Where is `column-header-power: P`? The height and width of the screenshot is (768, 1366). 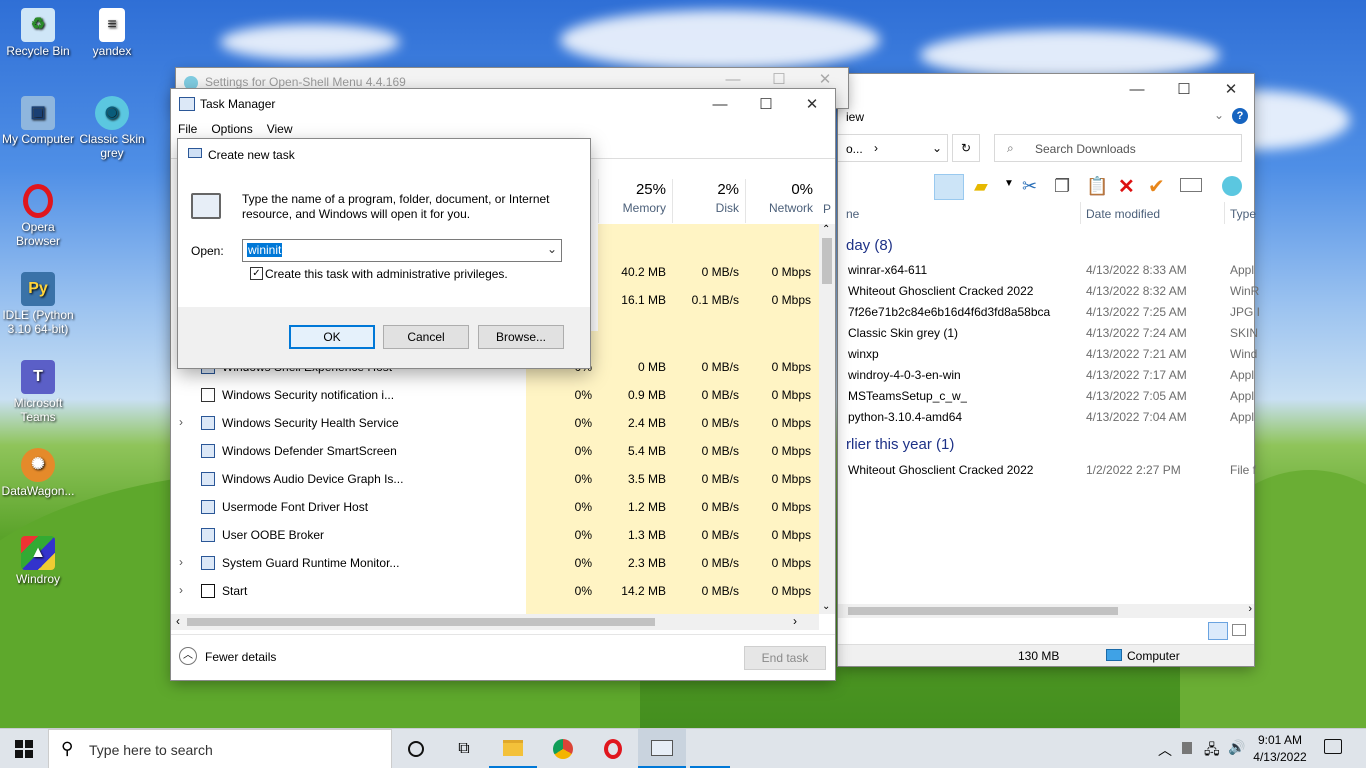 column-header-power: P is located at coordinates (827, 209).